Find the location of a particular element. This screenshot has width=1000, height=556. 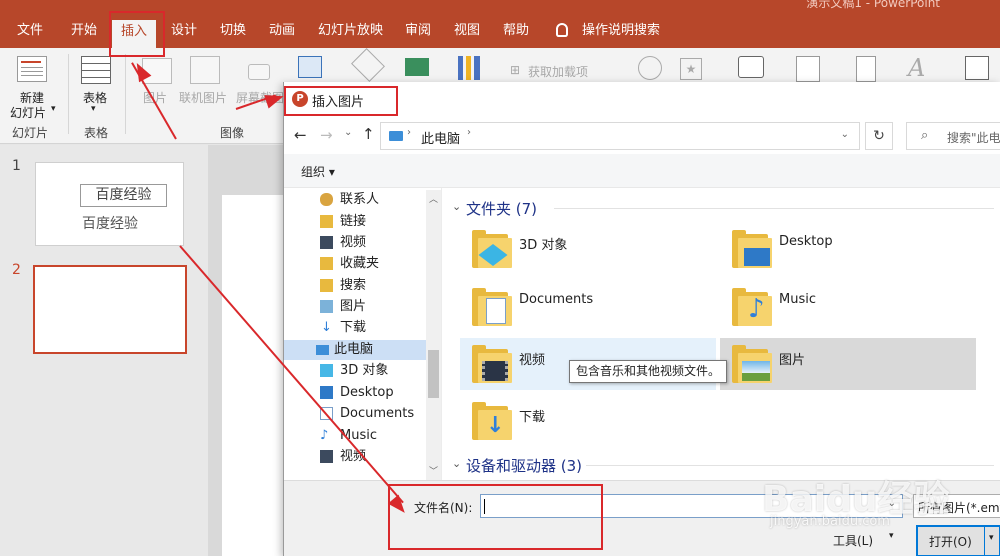

forward-arrow-icon: → is located at coordinates (326, 135).